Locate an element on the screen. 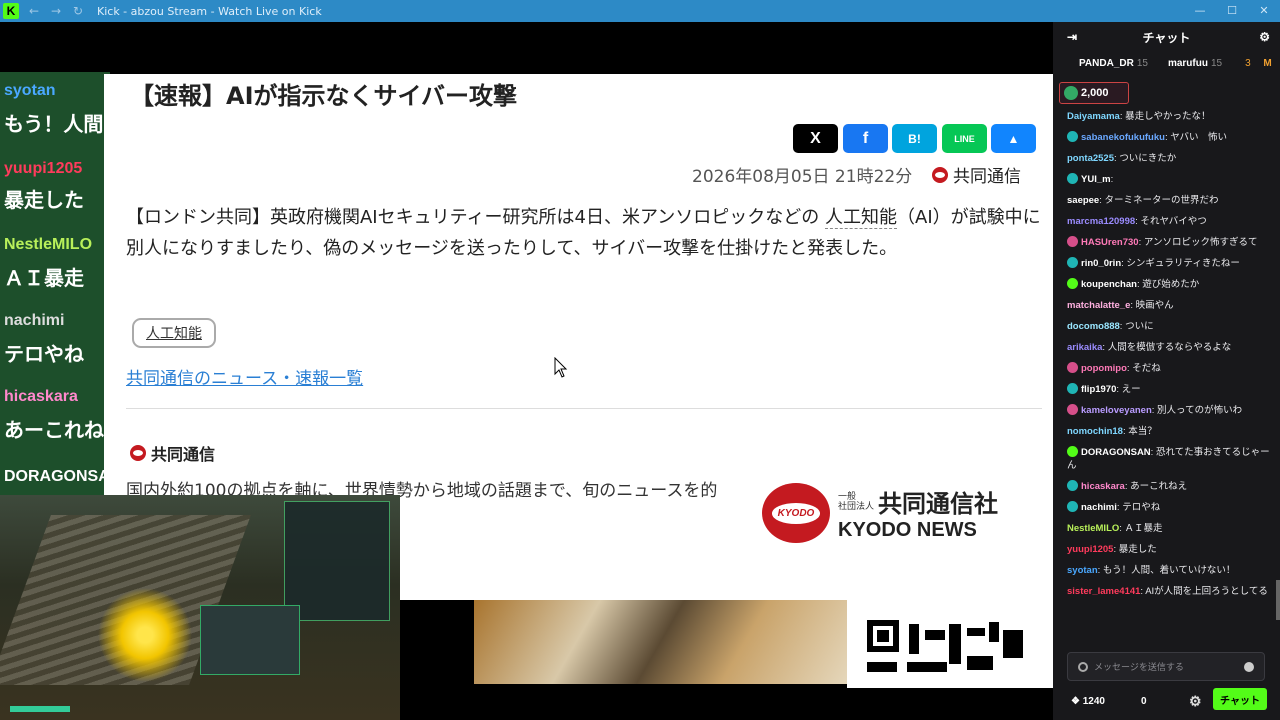 This screenshot has height=720, width=1280. chat-username: kameloveyanen is located at coordinates (1116, 410).